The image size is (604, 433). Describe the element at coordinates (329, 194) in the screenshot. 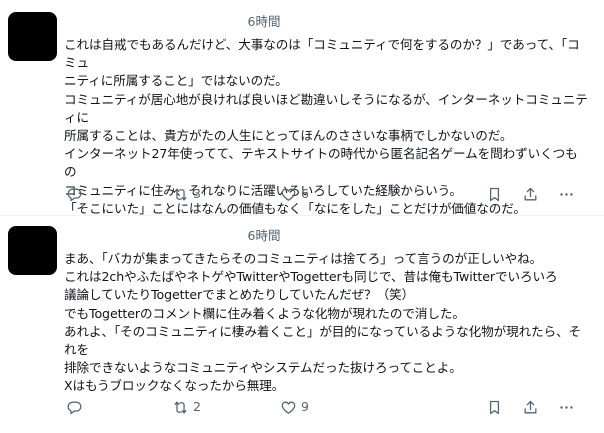

I see `post-actions: 3 6` at that location.